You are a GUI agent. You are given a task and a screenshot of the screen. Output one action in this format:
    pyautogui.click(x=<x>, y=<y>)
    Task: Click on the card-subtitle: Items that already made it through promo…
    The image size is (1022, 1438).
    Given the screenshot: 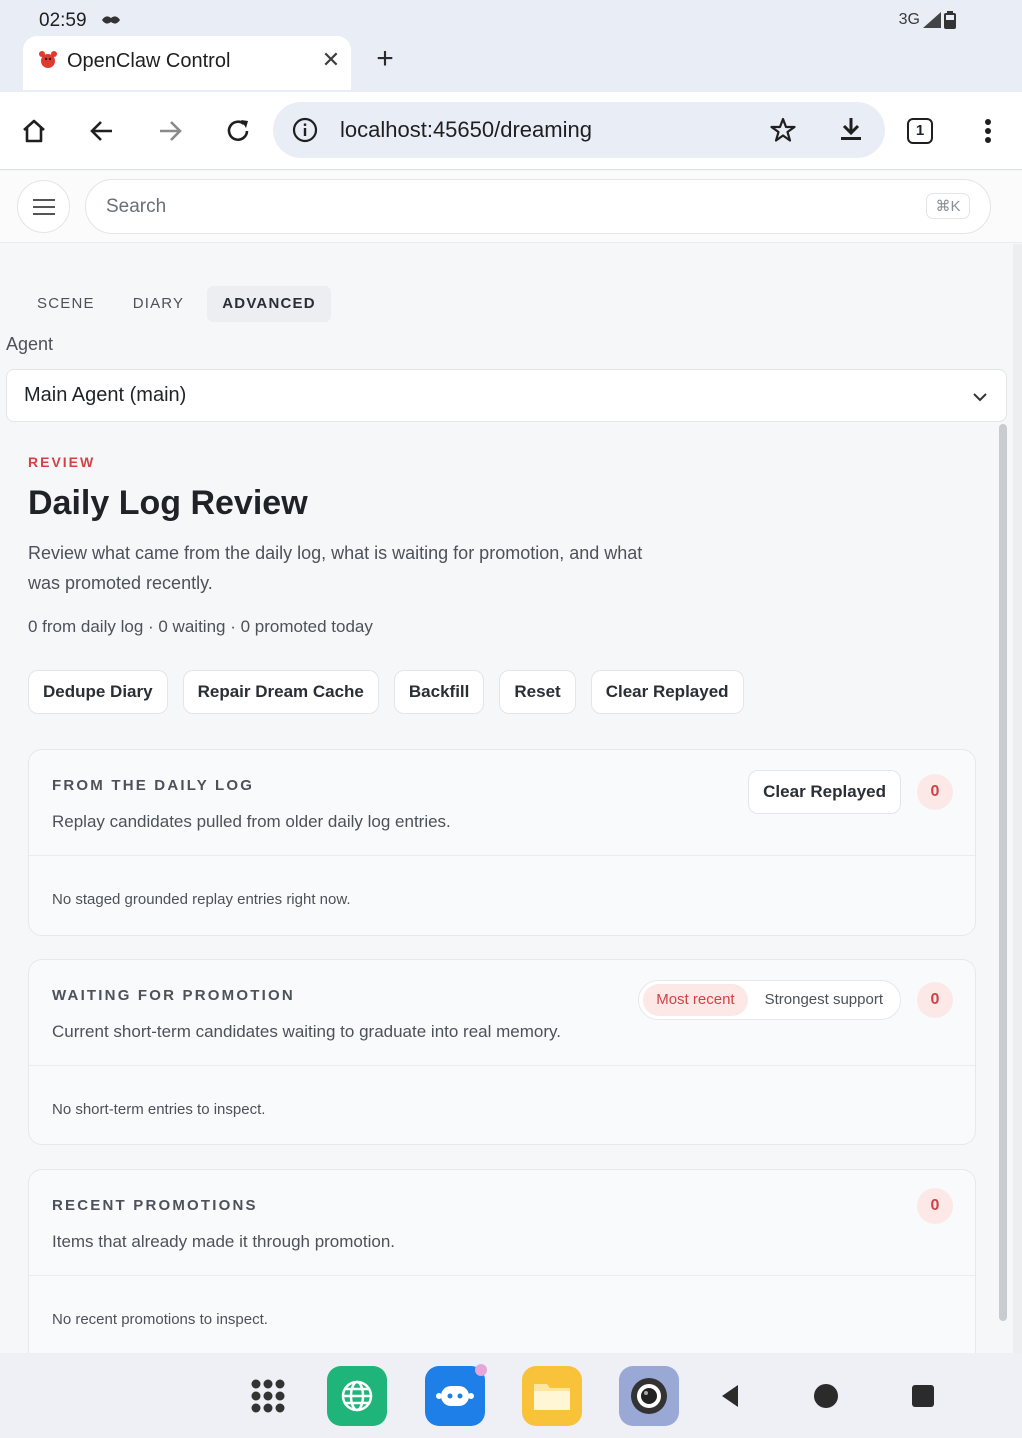 What is the action you would take?
    pyautogui.click(x=224, y=1241)
    